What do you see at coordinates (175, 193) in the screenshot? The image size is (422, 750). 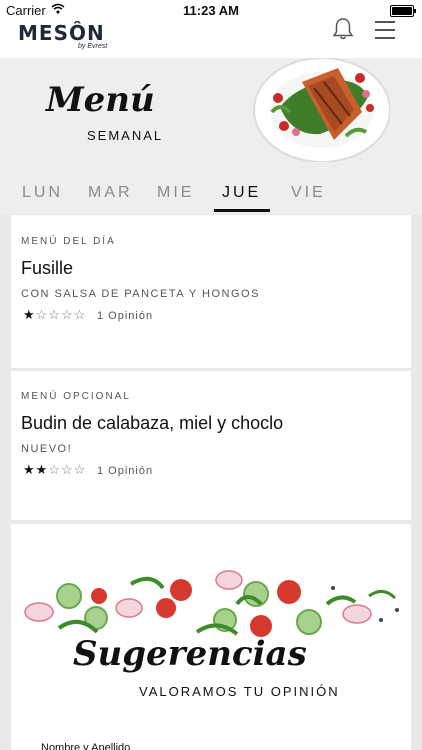 I see `tab-mie: MIE` at bounding box center [175, 193].